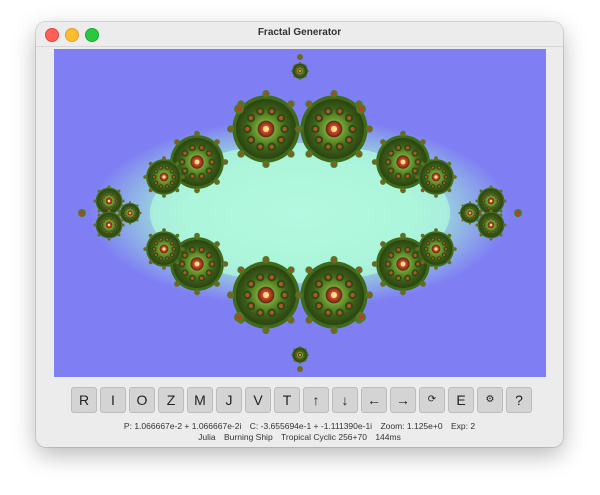  Describe the element at coordinates (84, 400) in the screenshot. I see `r-button: R` at that location.